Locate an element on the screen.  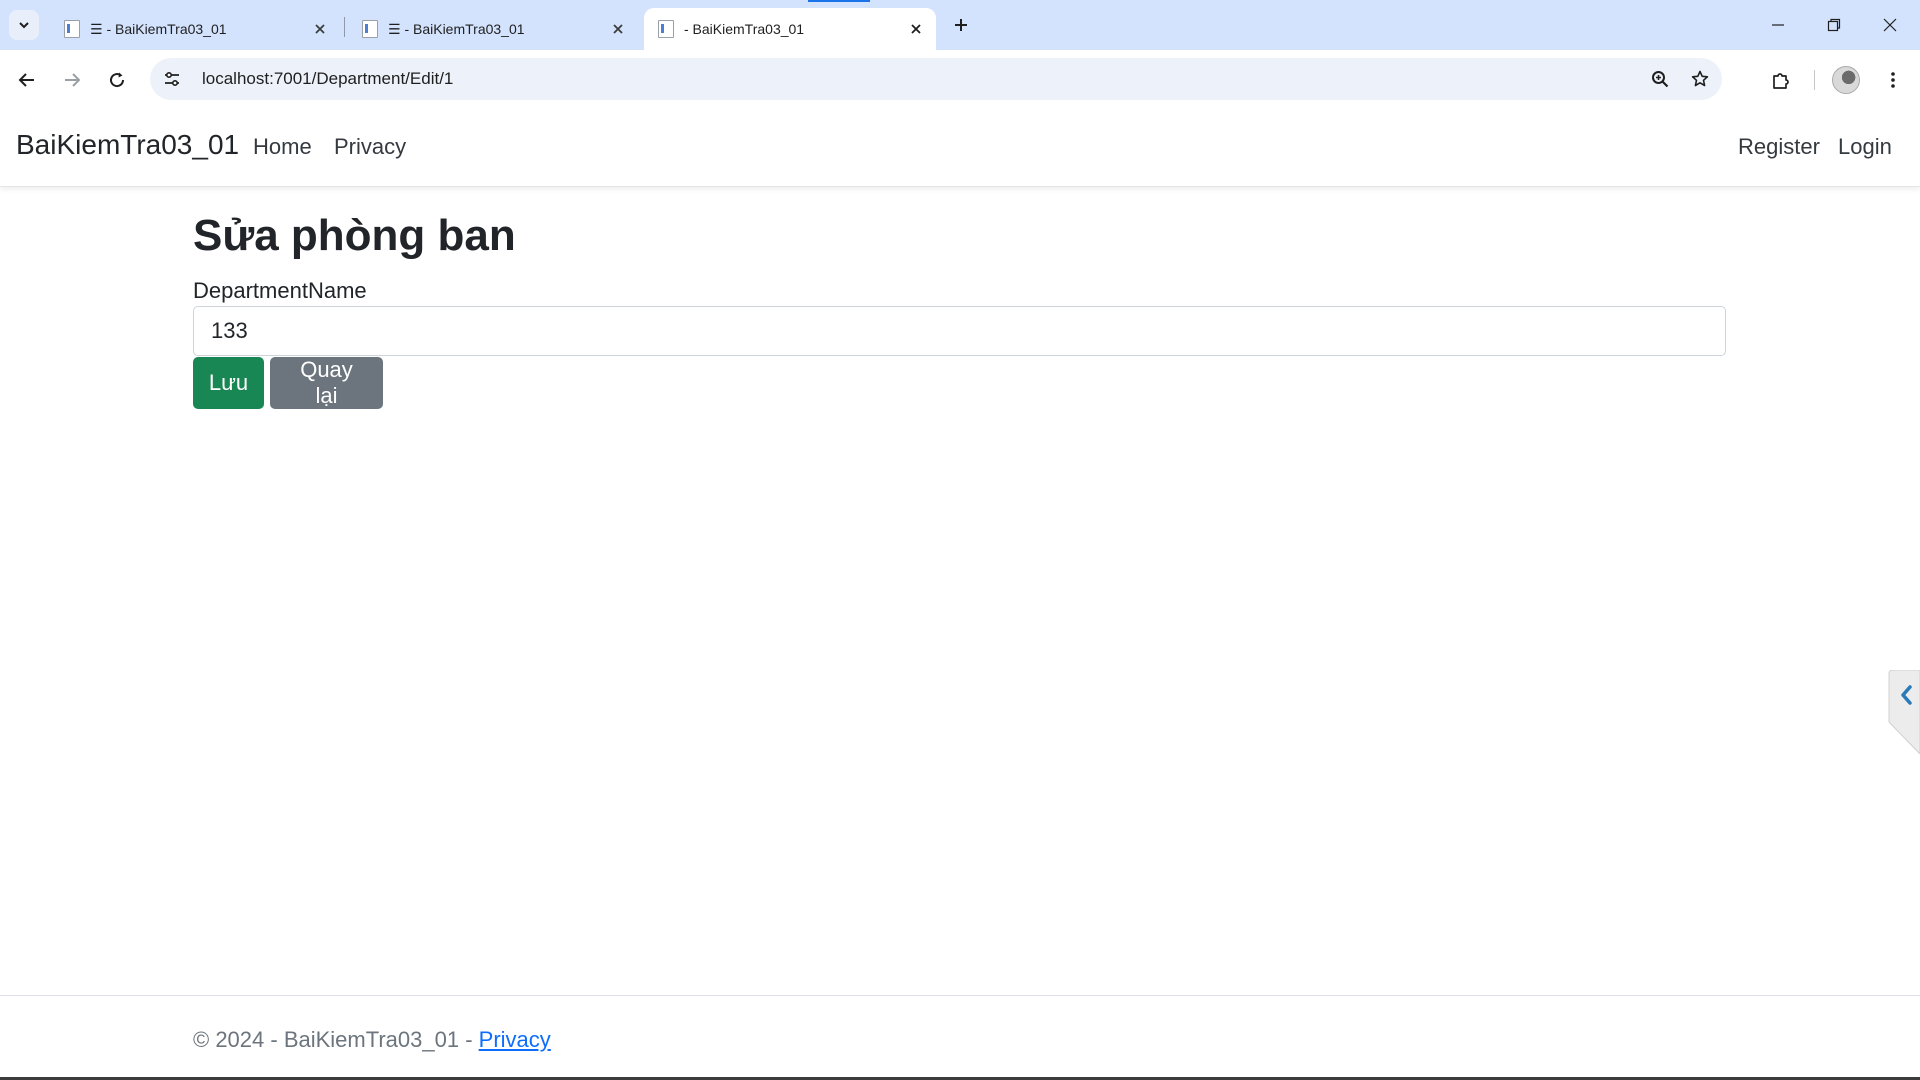
new-tab-button is located at coordinates (961, 25).